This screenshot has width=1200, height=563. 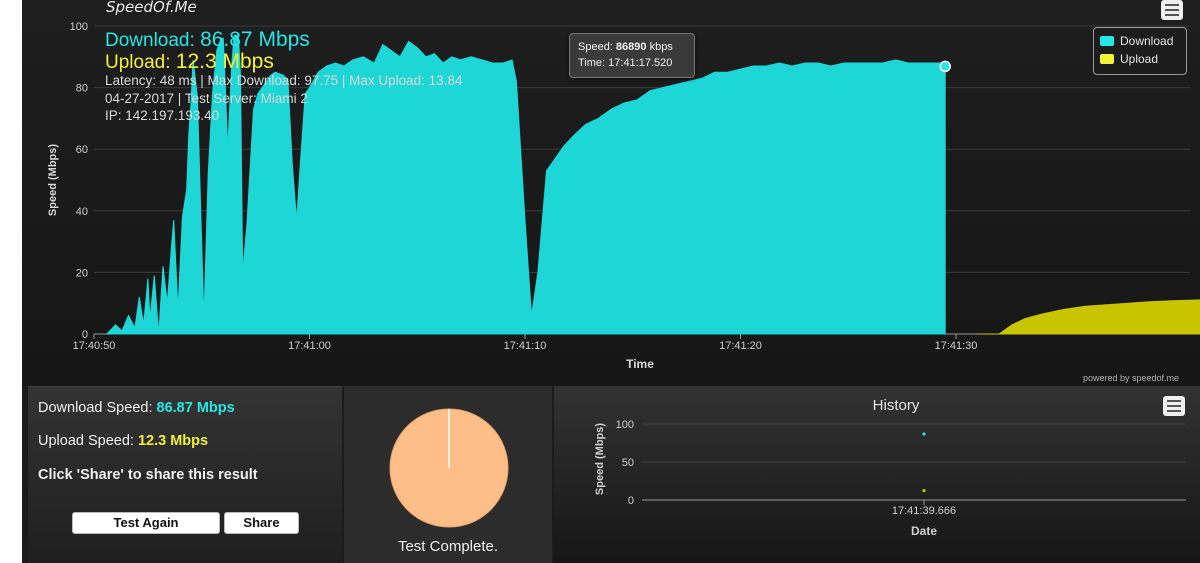 I want to click on progress-pie-panel: Test Complete., so click(x=448, y=474).